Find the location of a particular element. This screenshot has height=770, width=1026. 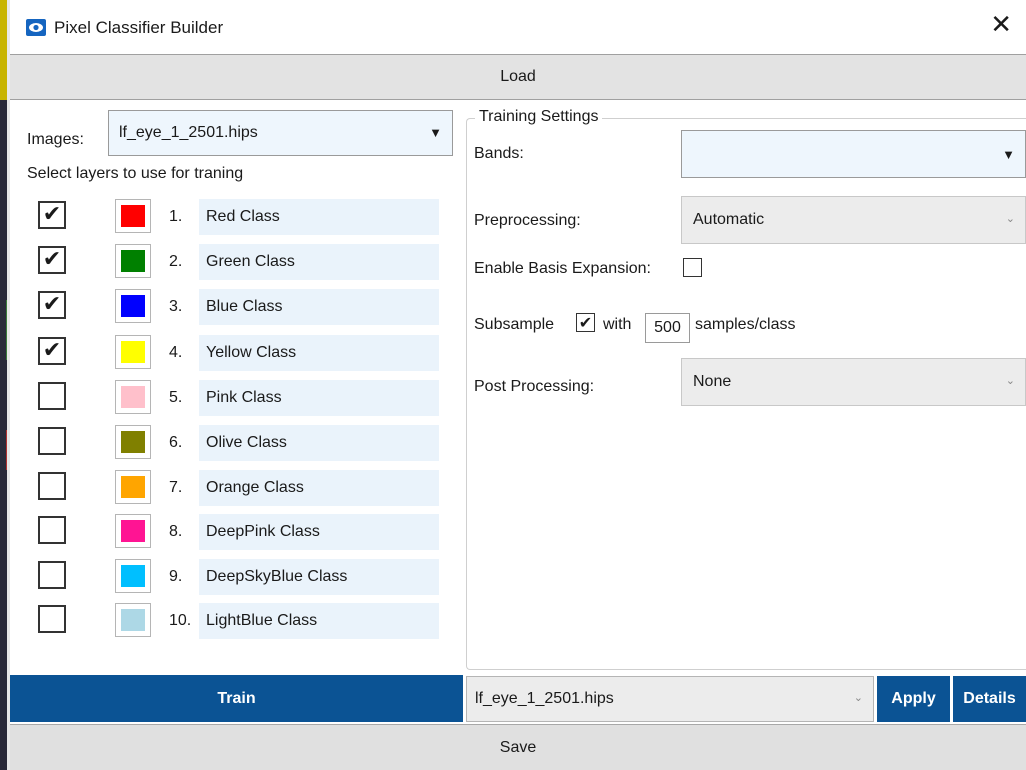

training-settings-title: Training Settings is located at coordinates (539, 117).